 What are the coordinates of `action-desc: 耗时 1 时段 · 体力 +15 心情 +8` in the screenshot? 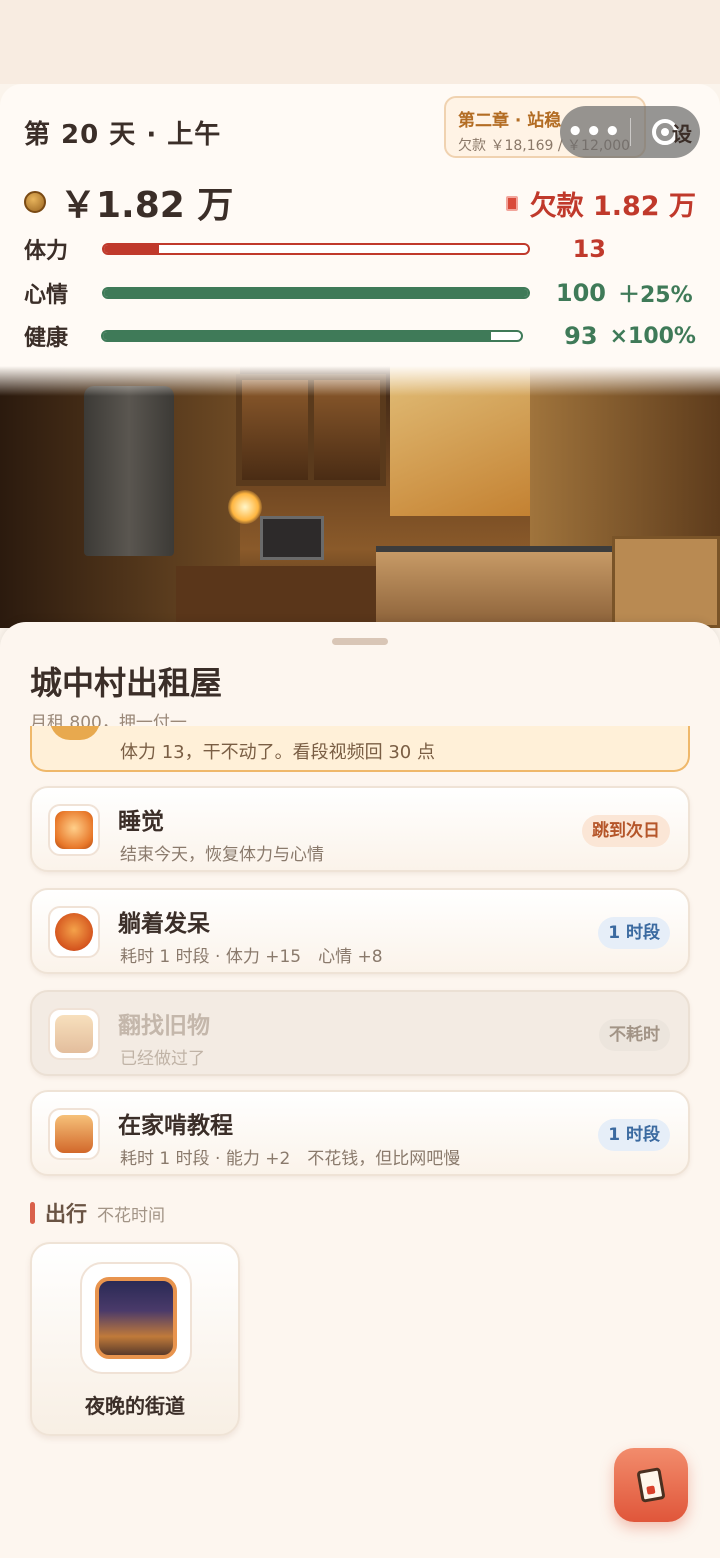 It's located at (251, 957).